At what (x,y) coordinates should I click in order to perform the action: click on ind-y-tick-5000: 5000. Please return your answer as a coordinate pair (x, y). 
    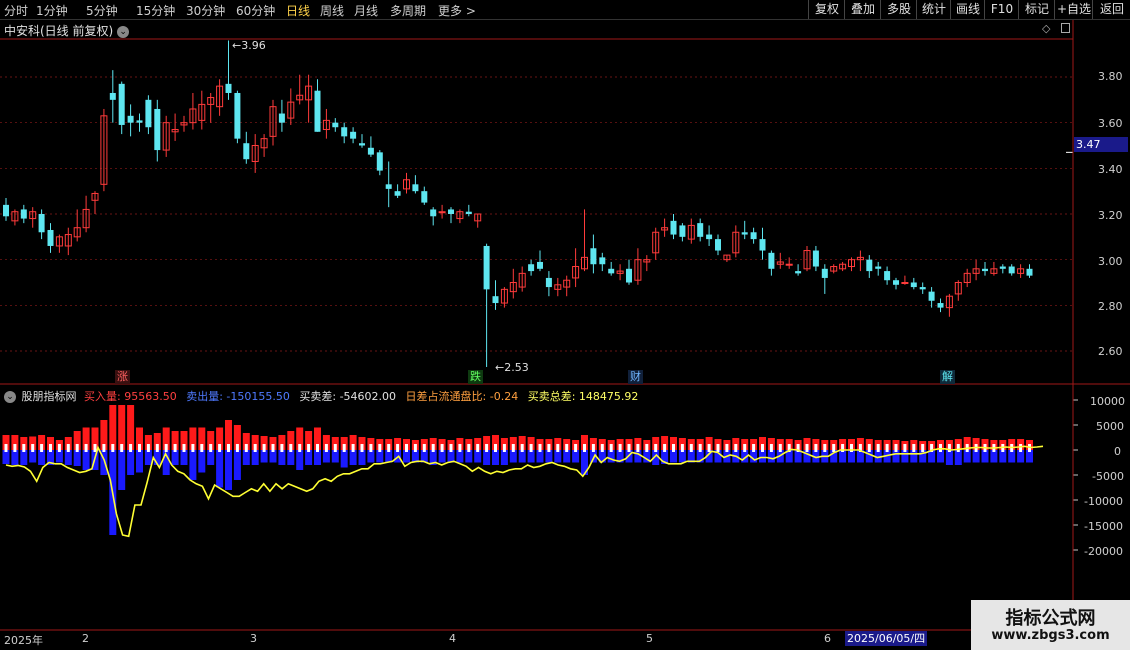
    Looking at the image, I should click on (1110, 426).